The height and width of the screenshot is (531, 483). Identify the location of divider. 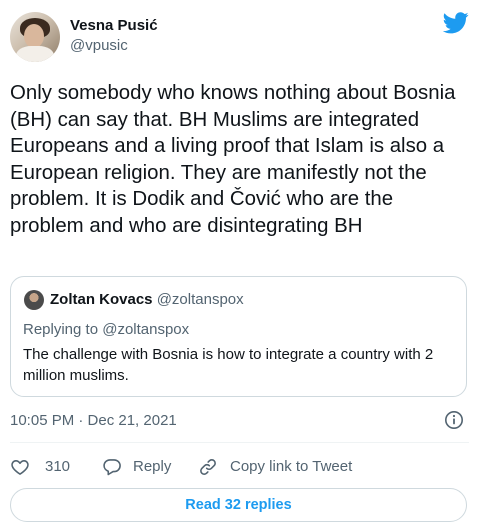
(239, 442).